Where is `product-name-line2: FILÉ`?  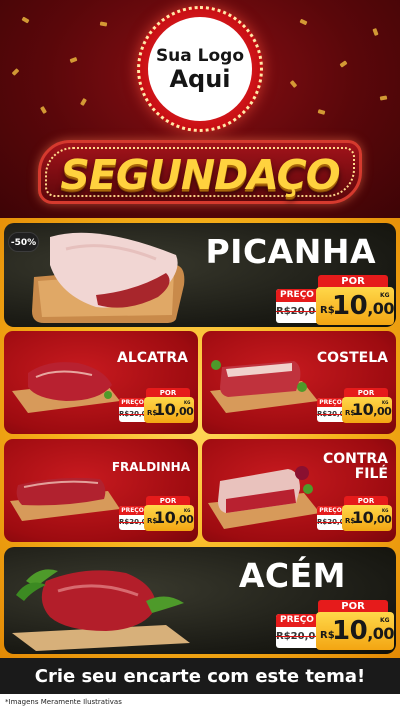
product-name-line2: FILÉ is located at coordinates (371, 473).